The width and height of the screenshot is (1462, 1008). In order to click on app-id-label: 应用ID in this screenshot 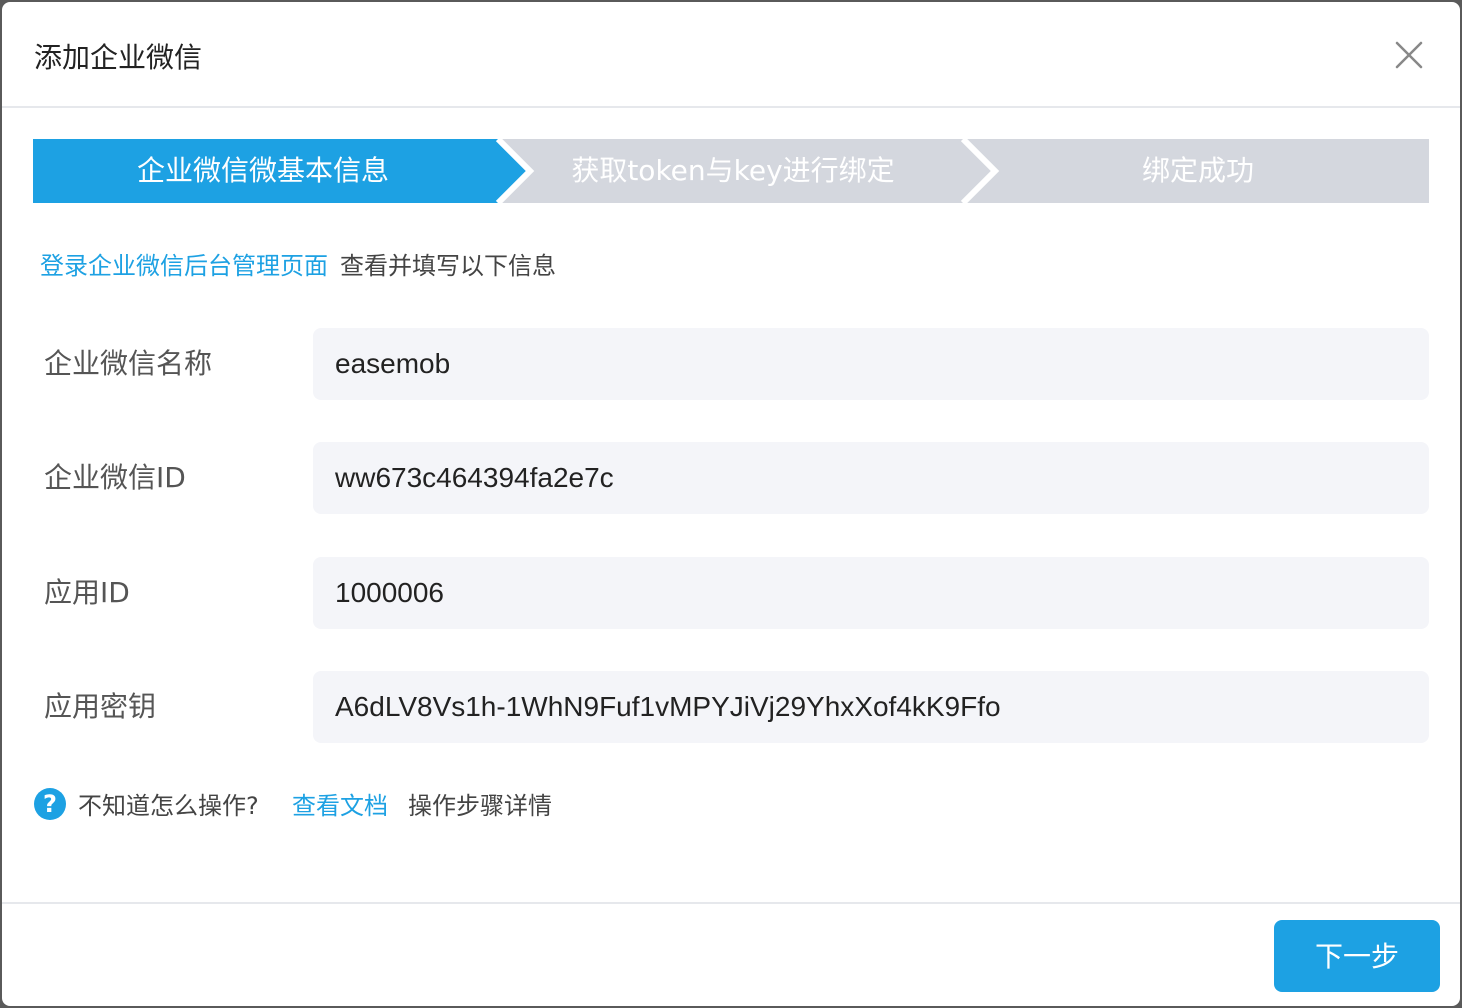, I will do `click(87, 592)`.